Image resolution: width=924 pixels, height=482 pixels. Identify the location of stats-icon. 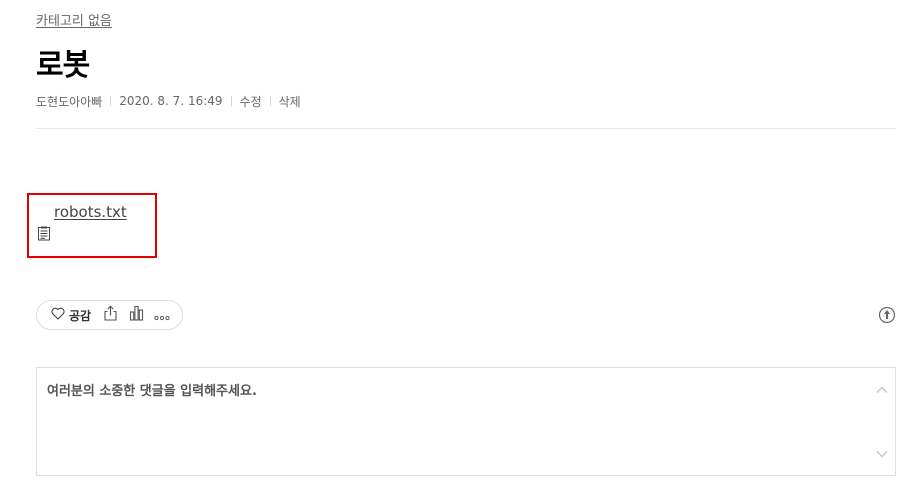
(136, 315).